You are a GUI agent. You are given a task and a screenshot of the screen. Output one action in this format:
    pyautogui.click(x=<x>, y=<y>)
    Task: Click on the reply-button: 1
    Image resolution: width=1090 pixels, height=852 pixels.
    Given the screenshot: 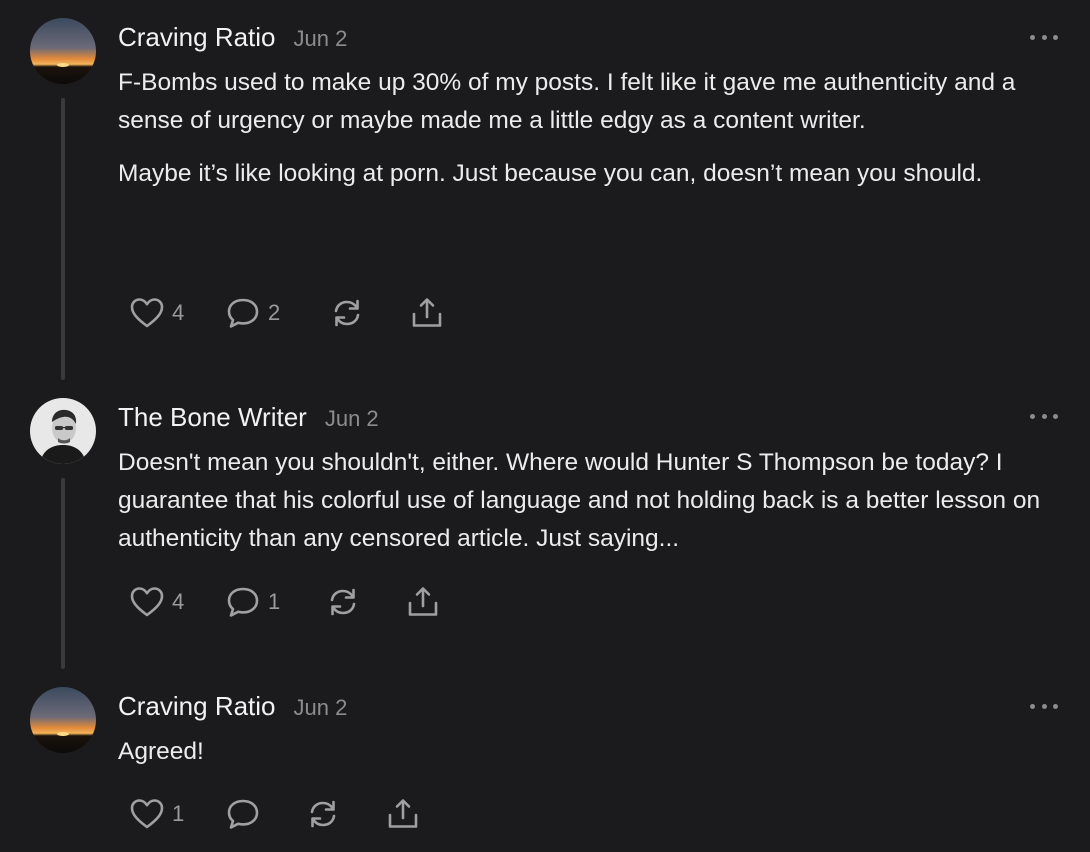 What is the action you would take?
    pyautogui.click(x=276, y=602)
    